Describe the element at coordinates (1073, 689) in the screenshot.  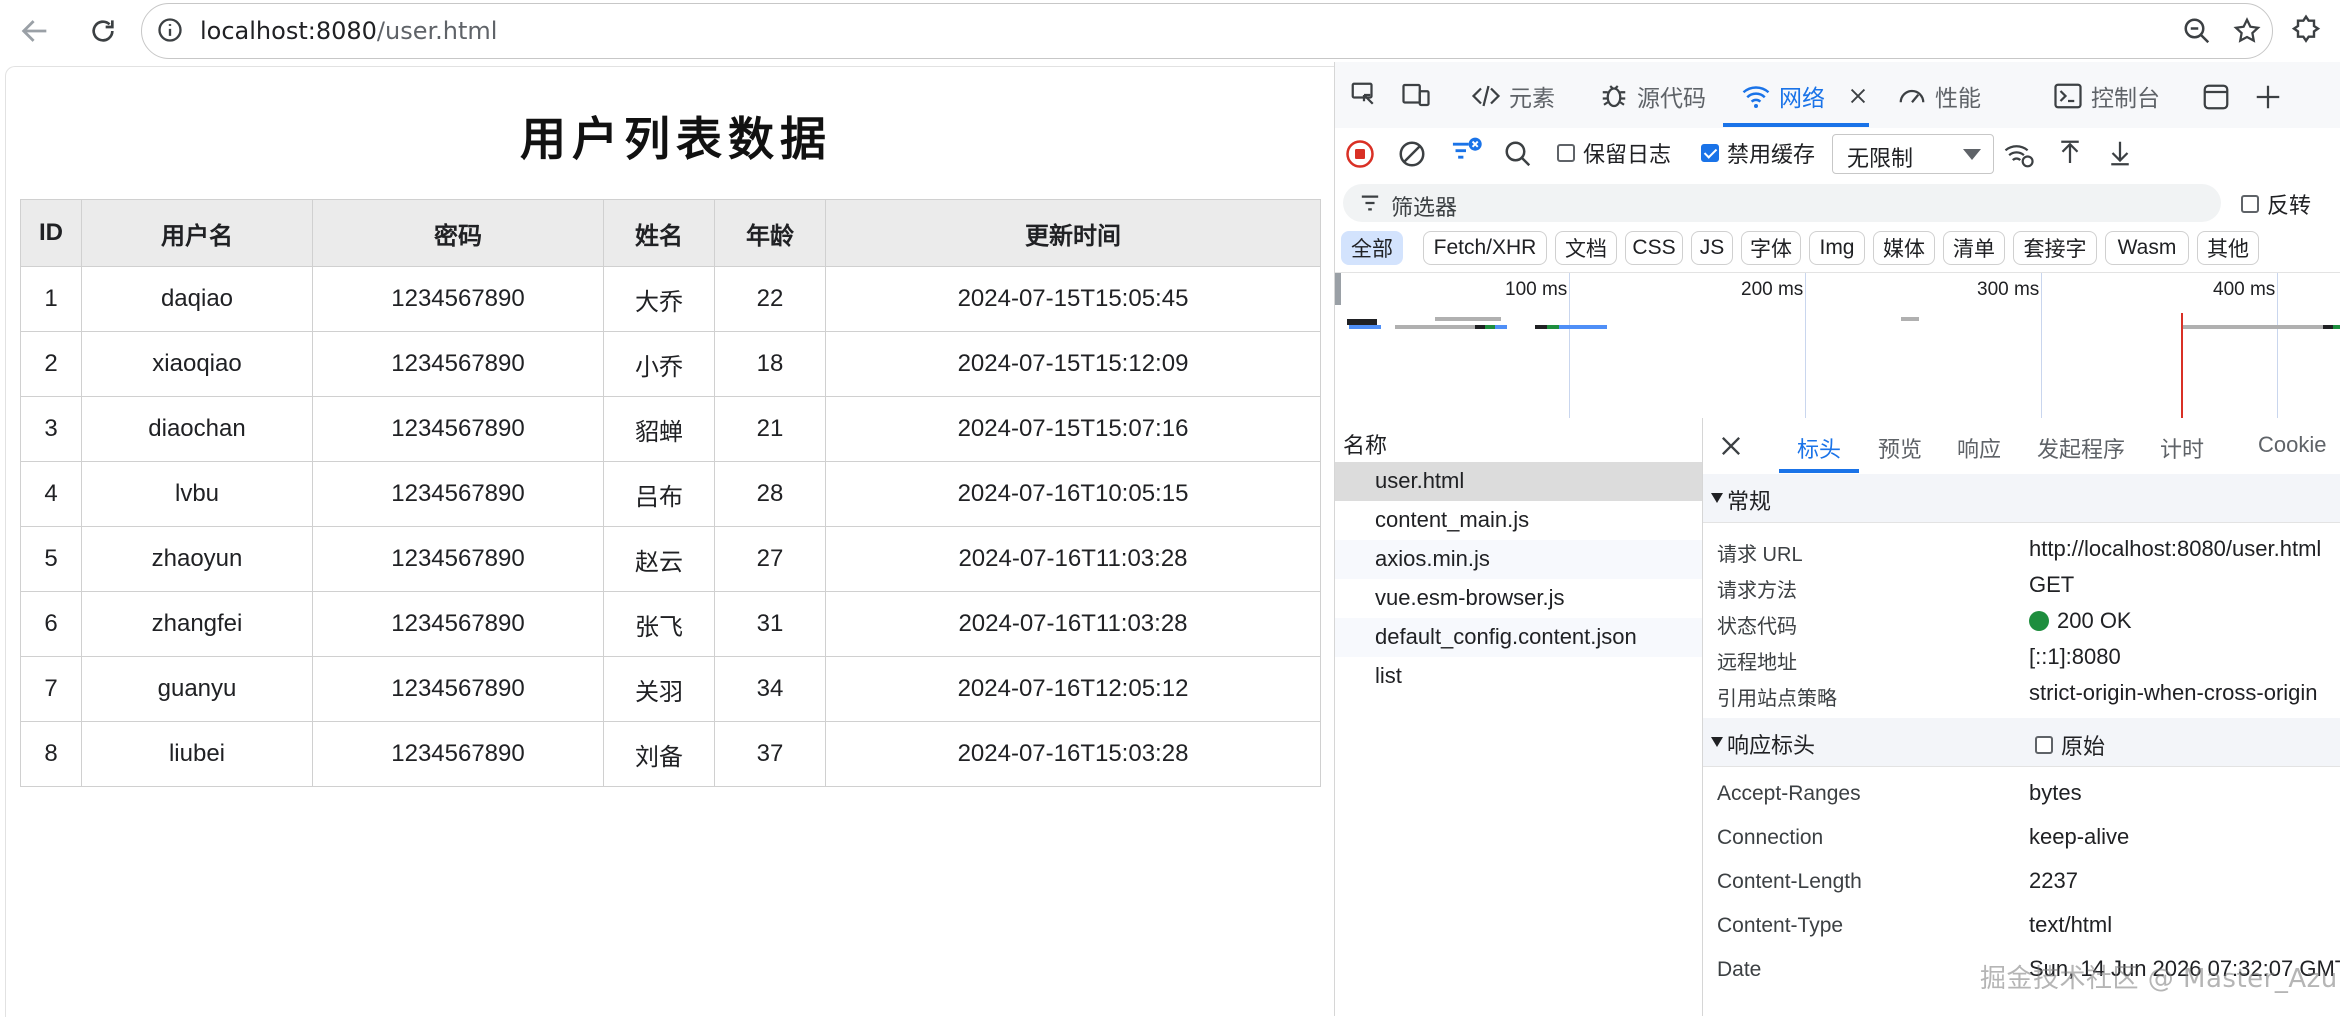
I see `cell-updated: 2024-07-16T12:05:12` at that location.